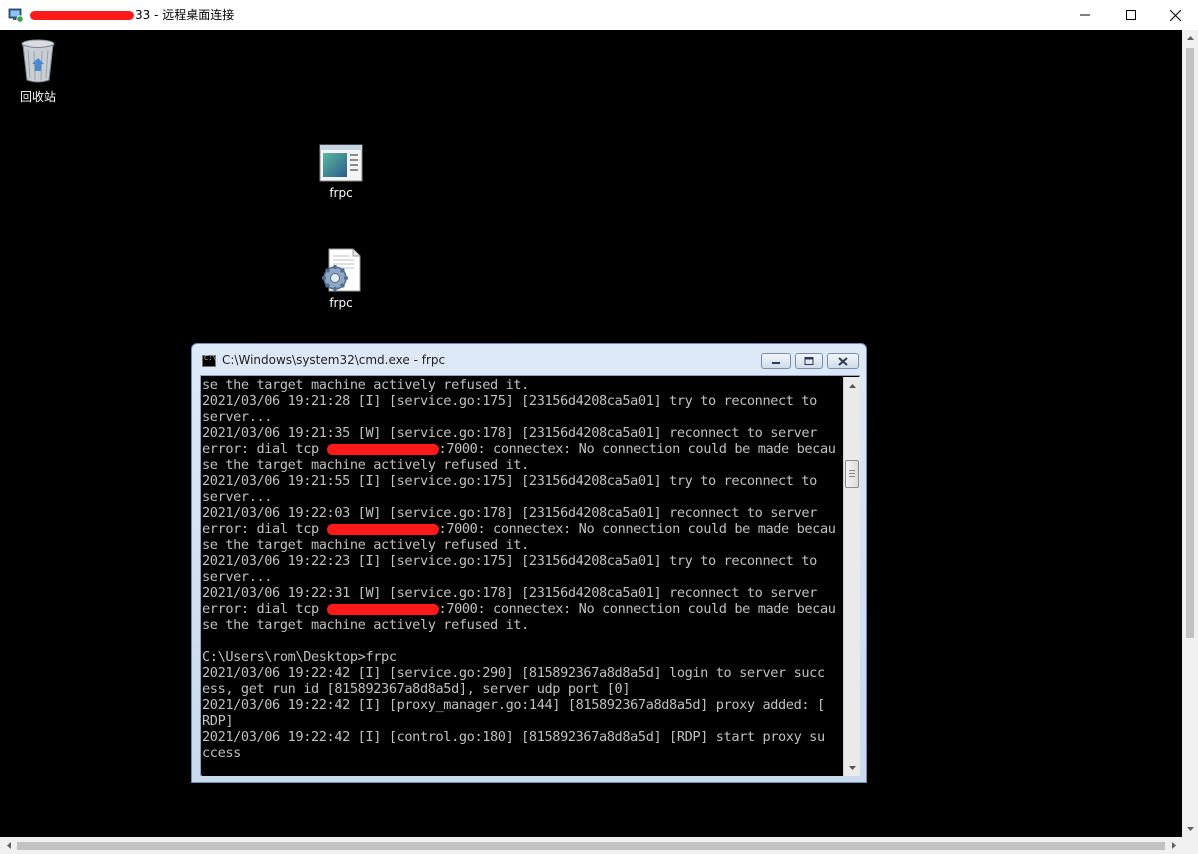 The width and height of the screenshot is (1198, 854). Describe the element at coordinates (37, 97) in the screenshot. I see `icon-label: 回收站` at that location.